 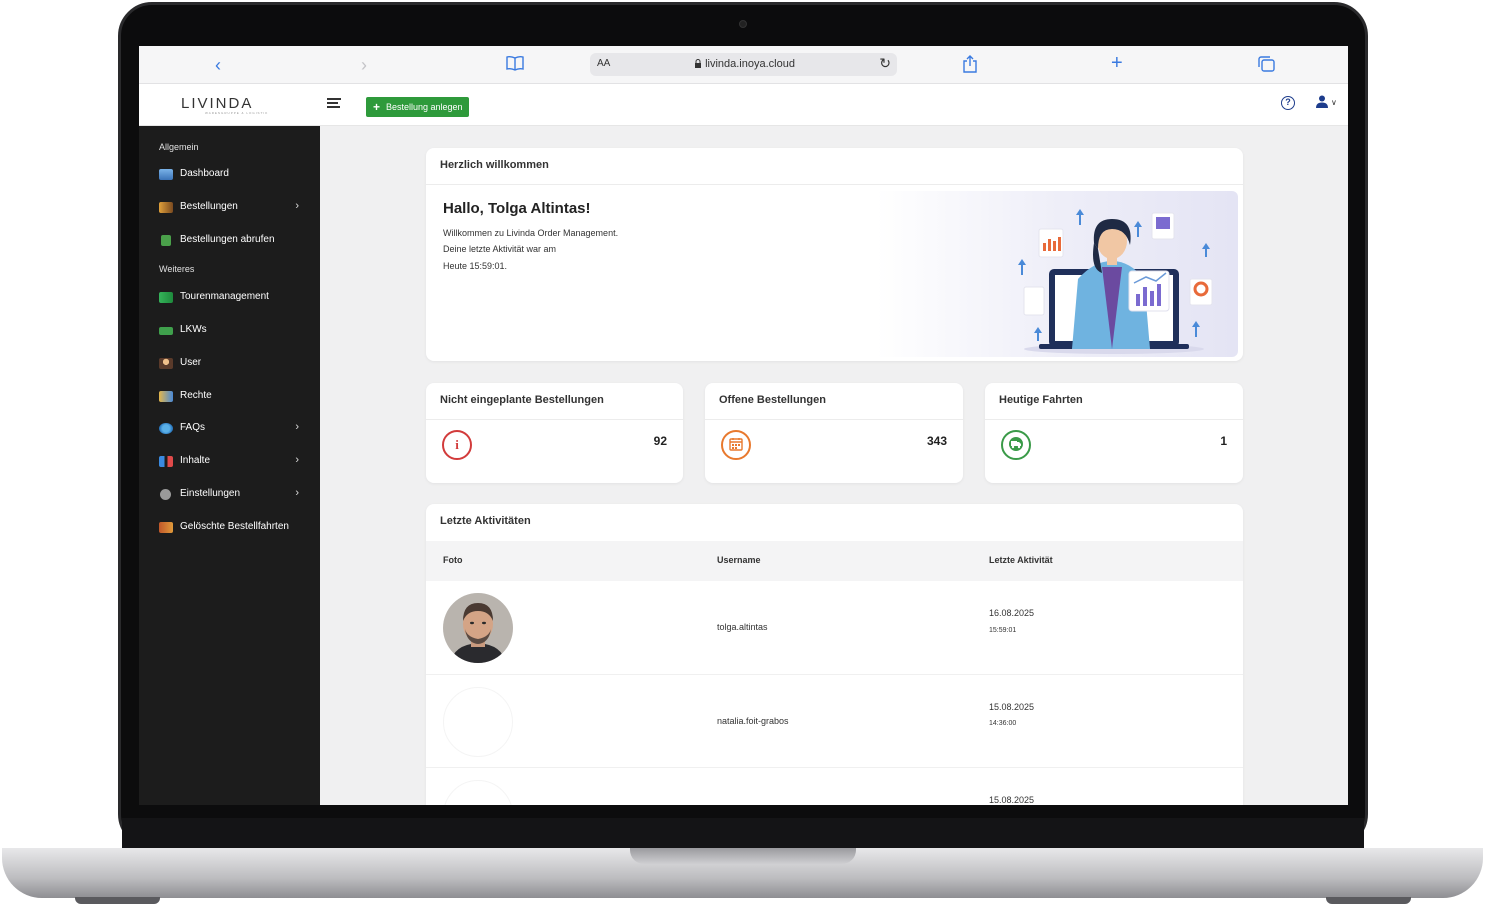 What do you see at coordinates (417, 107) in the screenshot?
I see `new-order-button: + Bestellung anlegen` at bounding box center [417, 107].